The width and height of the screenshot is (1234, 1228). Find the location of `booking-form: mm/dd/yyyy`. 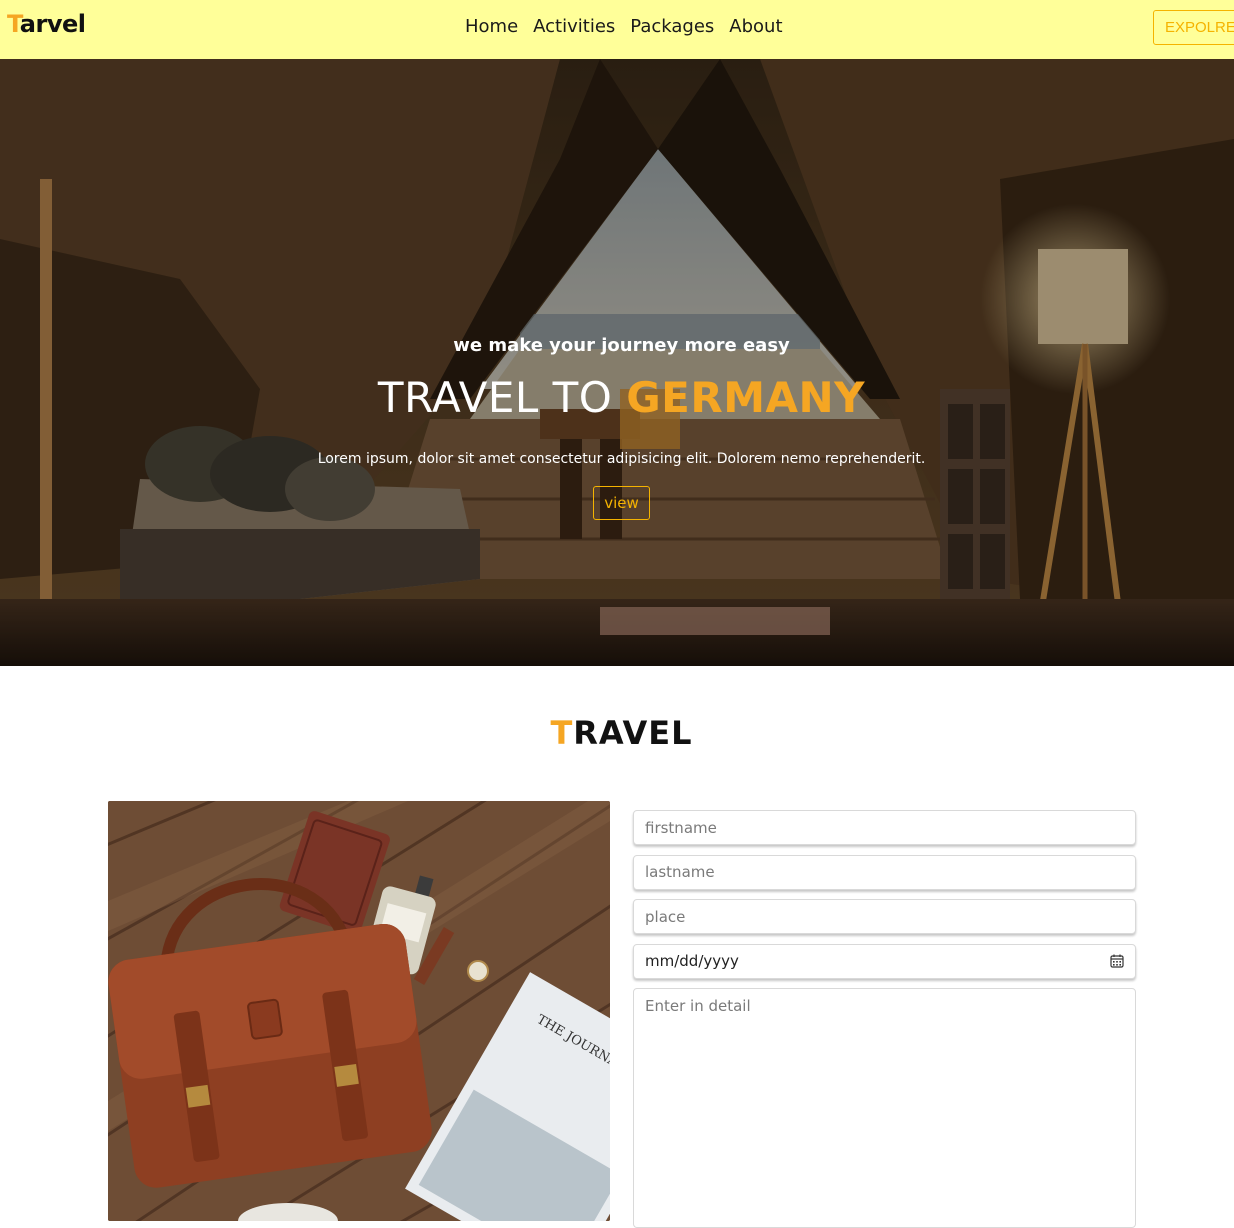

booking-form: mm/dd/yyyy is located at coordinates (884, 1019).